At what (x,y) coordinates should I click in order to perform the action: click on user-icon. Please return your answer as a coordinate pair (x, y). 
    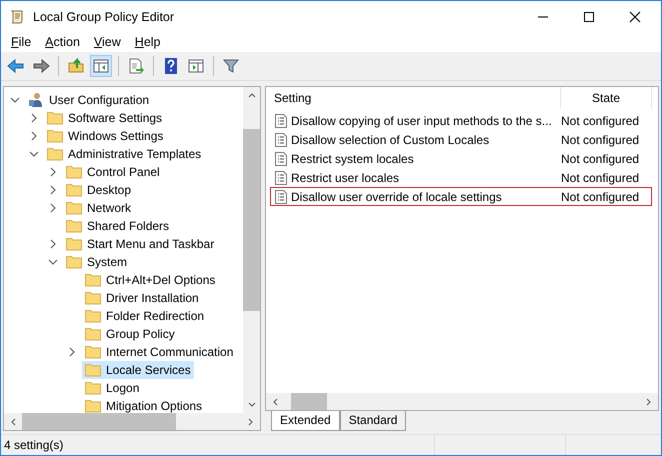
    Looking at the image, I should click on (36, 100).